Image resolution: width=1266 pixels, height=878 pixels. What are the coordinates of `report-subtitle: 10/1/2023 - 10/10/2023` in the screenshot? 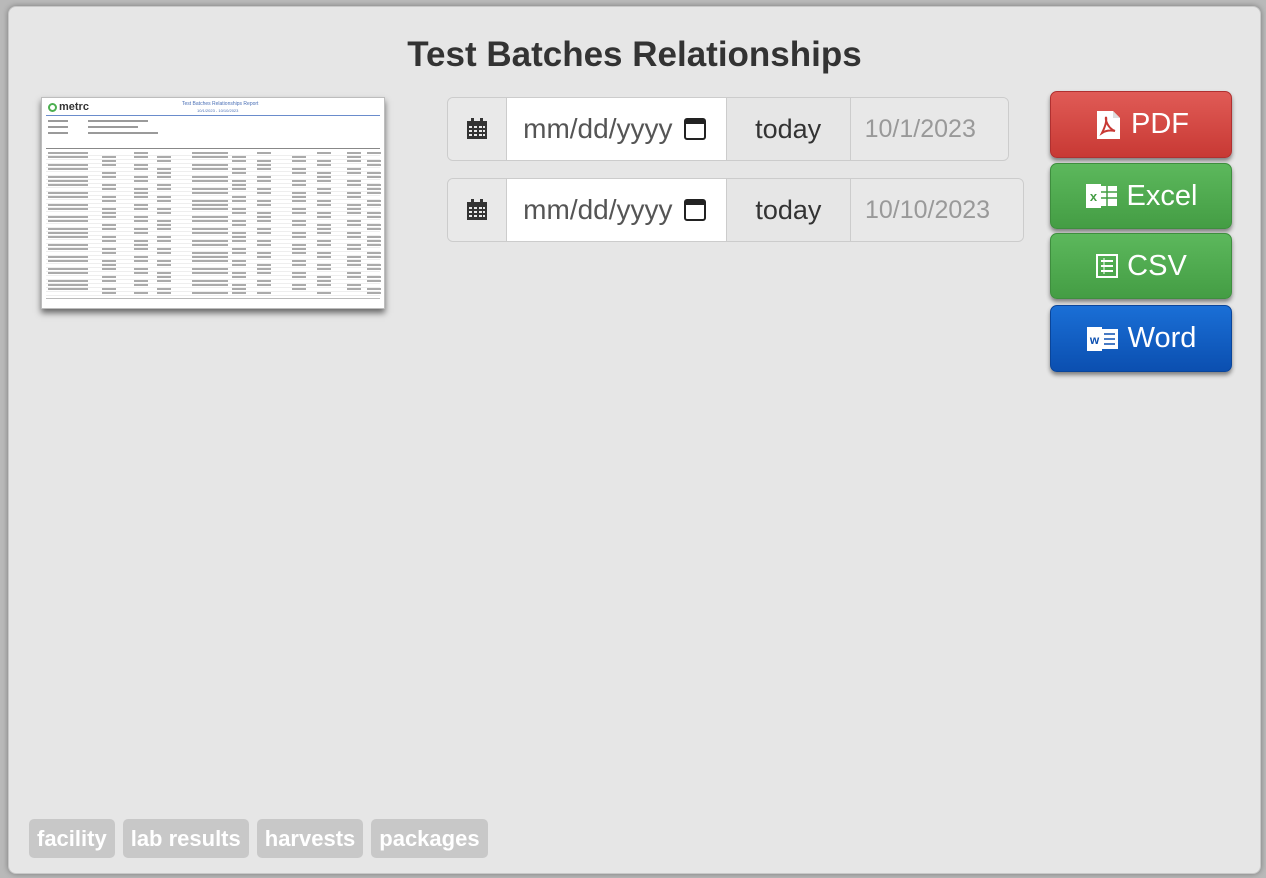 It's located at (218, 110).